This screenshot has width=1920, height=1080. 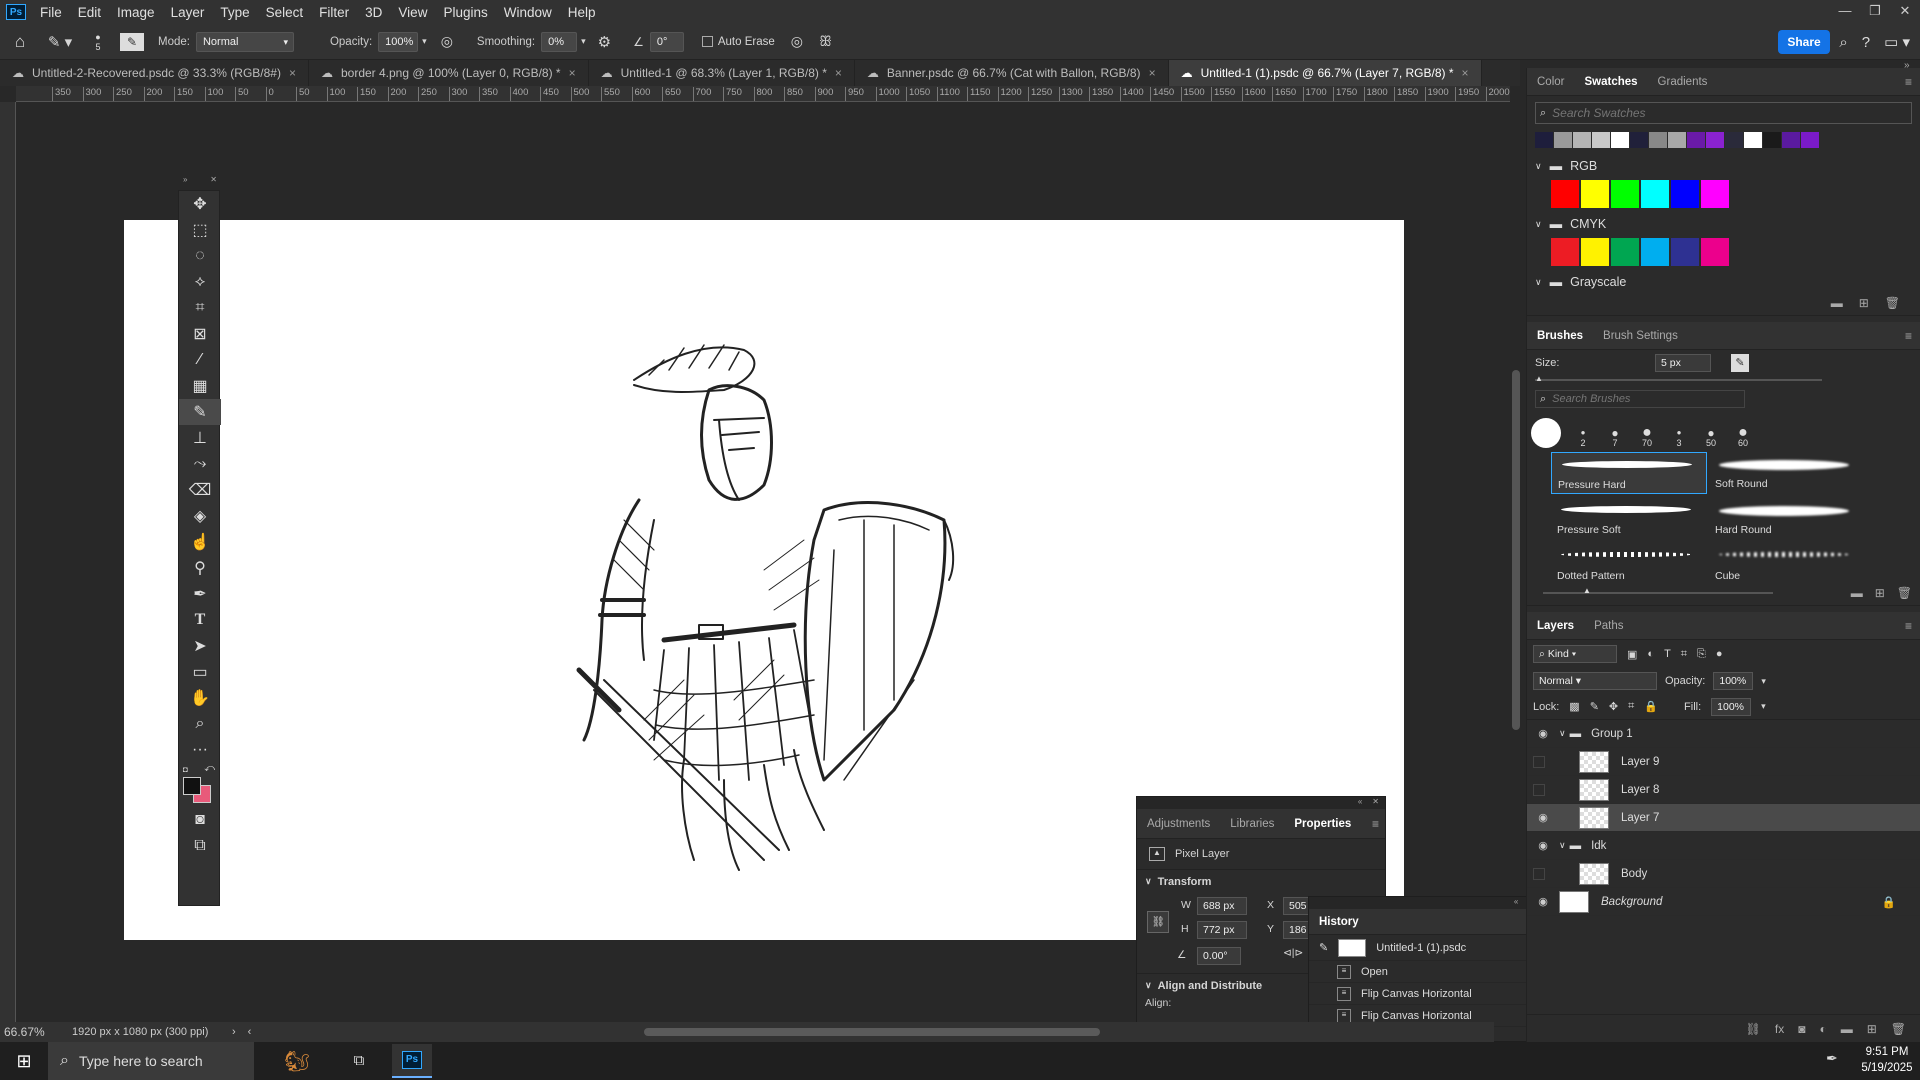 What do you see at coordinates (1719, 654) in the screenshot?
I see `filter-toggle-icon: ●` at bounding box center [1719, 654].